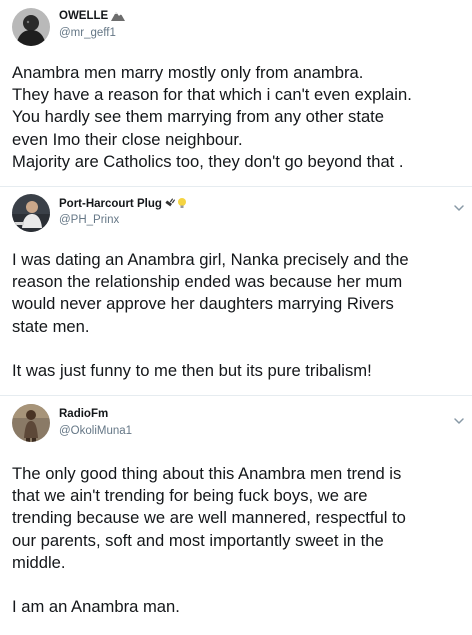 This screenshot has height=635, width=472. Describe the element at coordinates (51, 326) in the screenshot. I see `tweet-line: state men.` at that location.